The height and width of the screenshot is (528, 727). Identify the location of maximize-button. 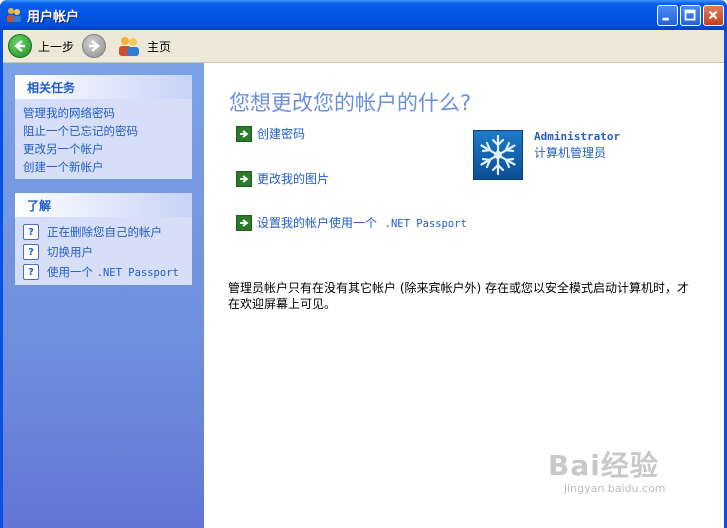
(690, 15).